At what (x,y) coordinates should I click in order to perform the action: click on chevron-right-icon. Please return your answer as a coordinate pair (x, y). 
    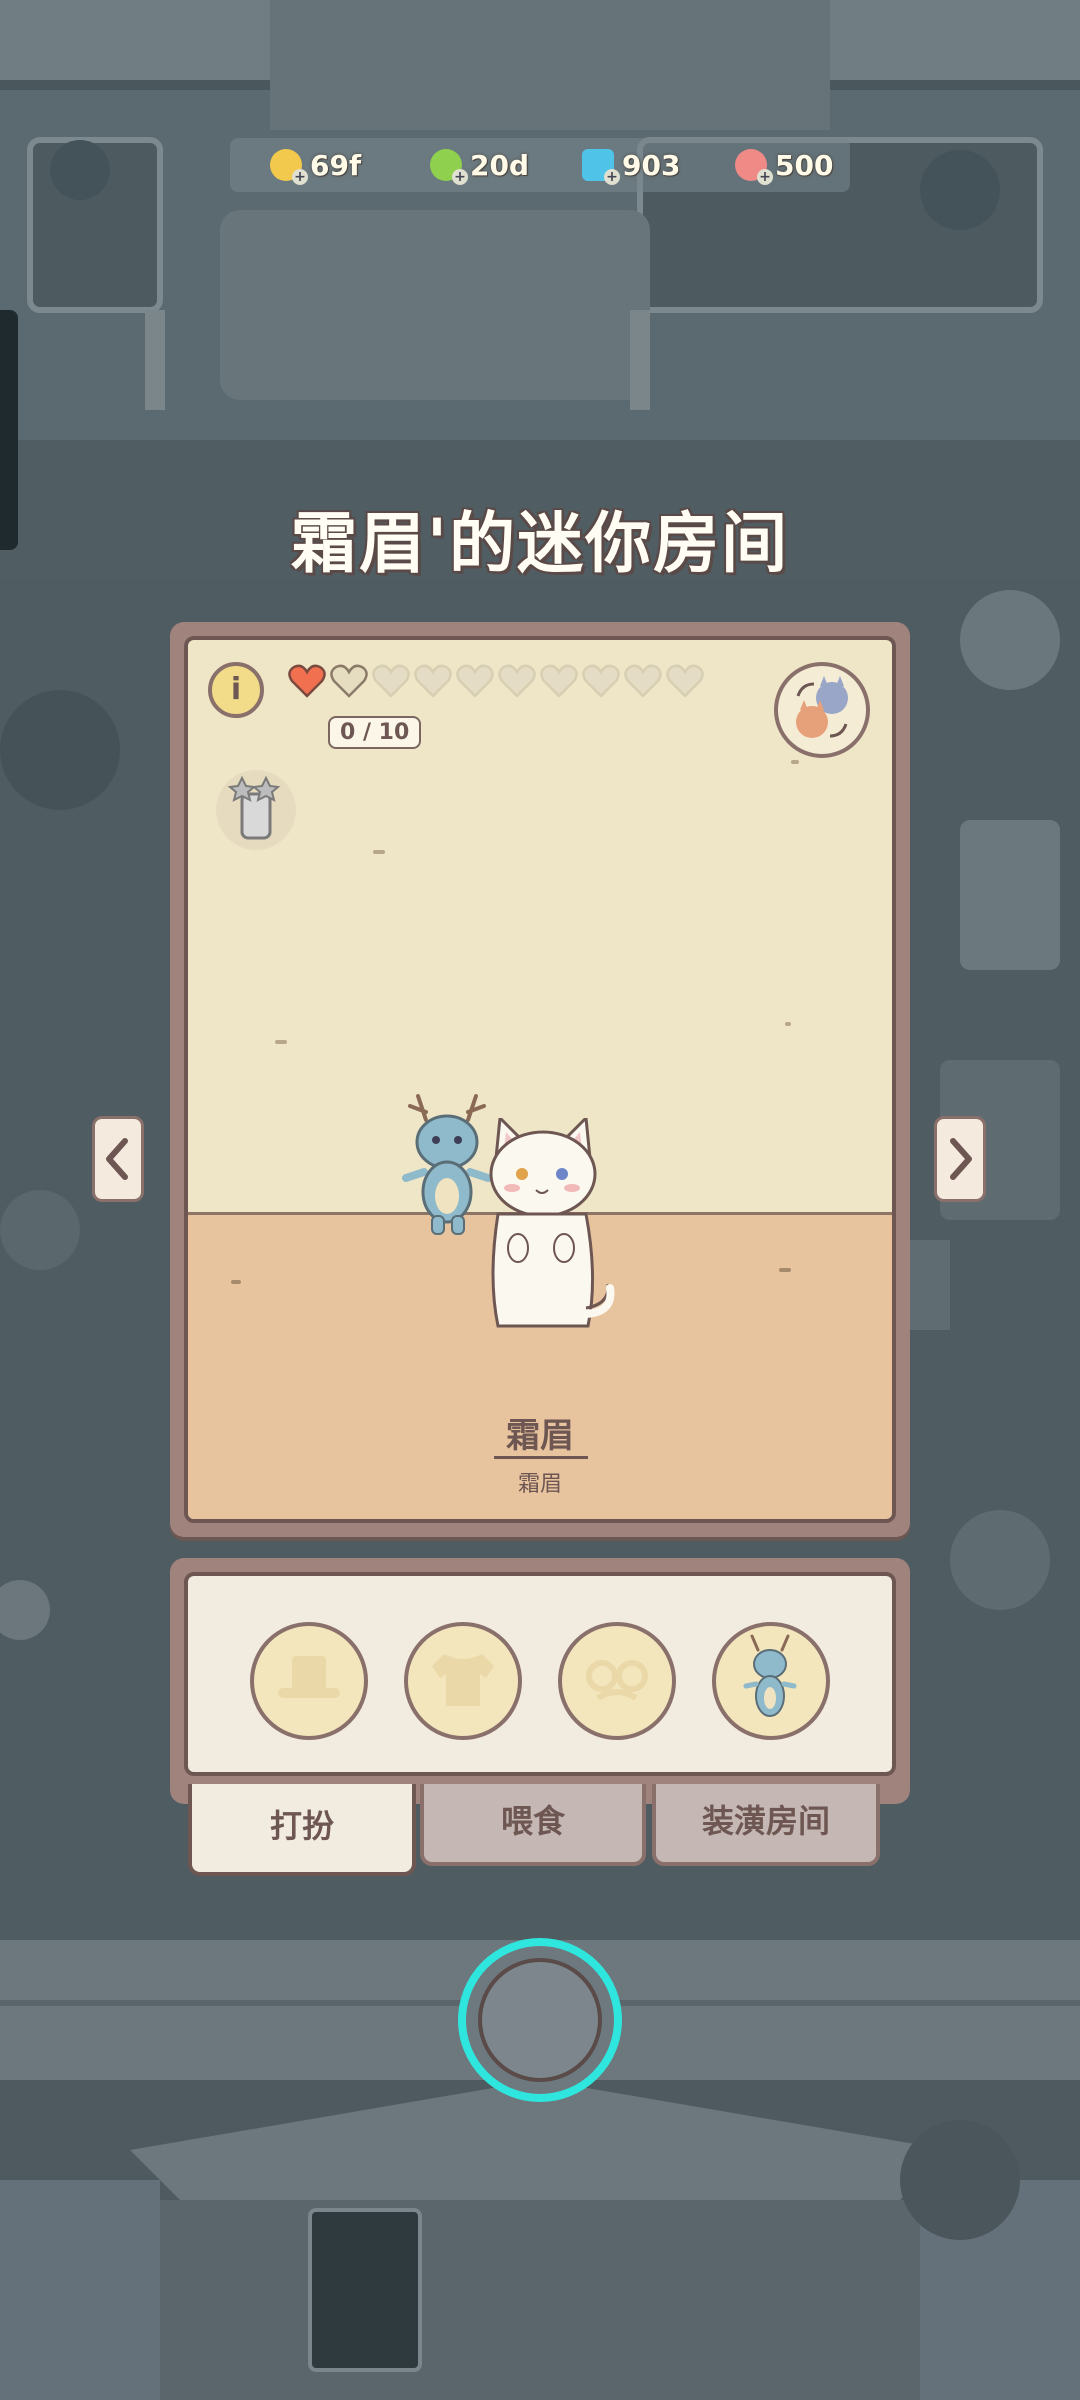
    Looking at the image, I should click on (961, 1159).